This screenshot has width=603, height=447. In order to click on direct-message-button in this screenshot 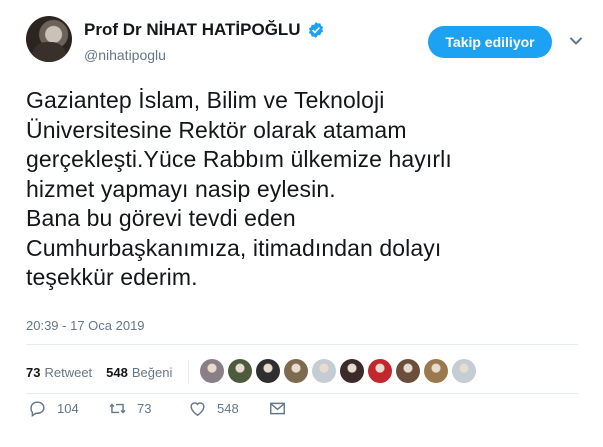, I will do `click(277, 408)`.